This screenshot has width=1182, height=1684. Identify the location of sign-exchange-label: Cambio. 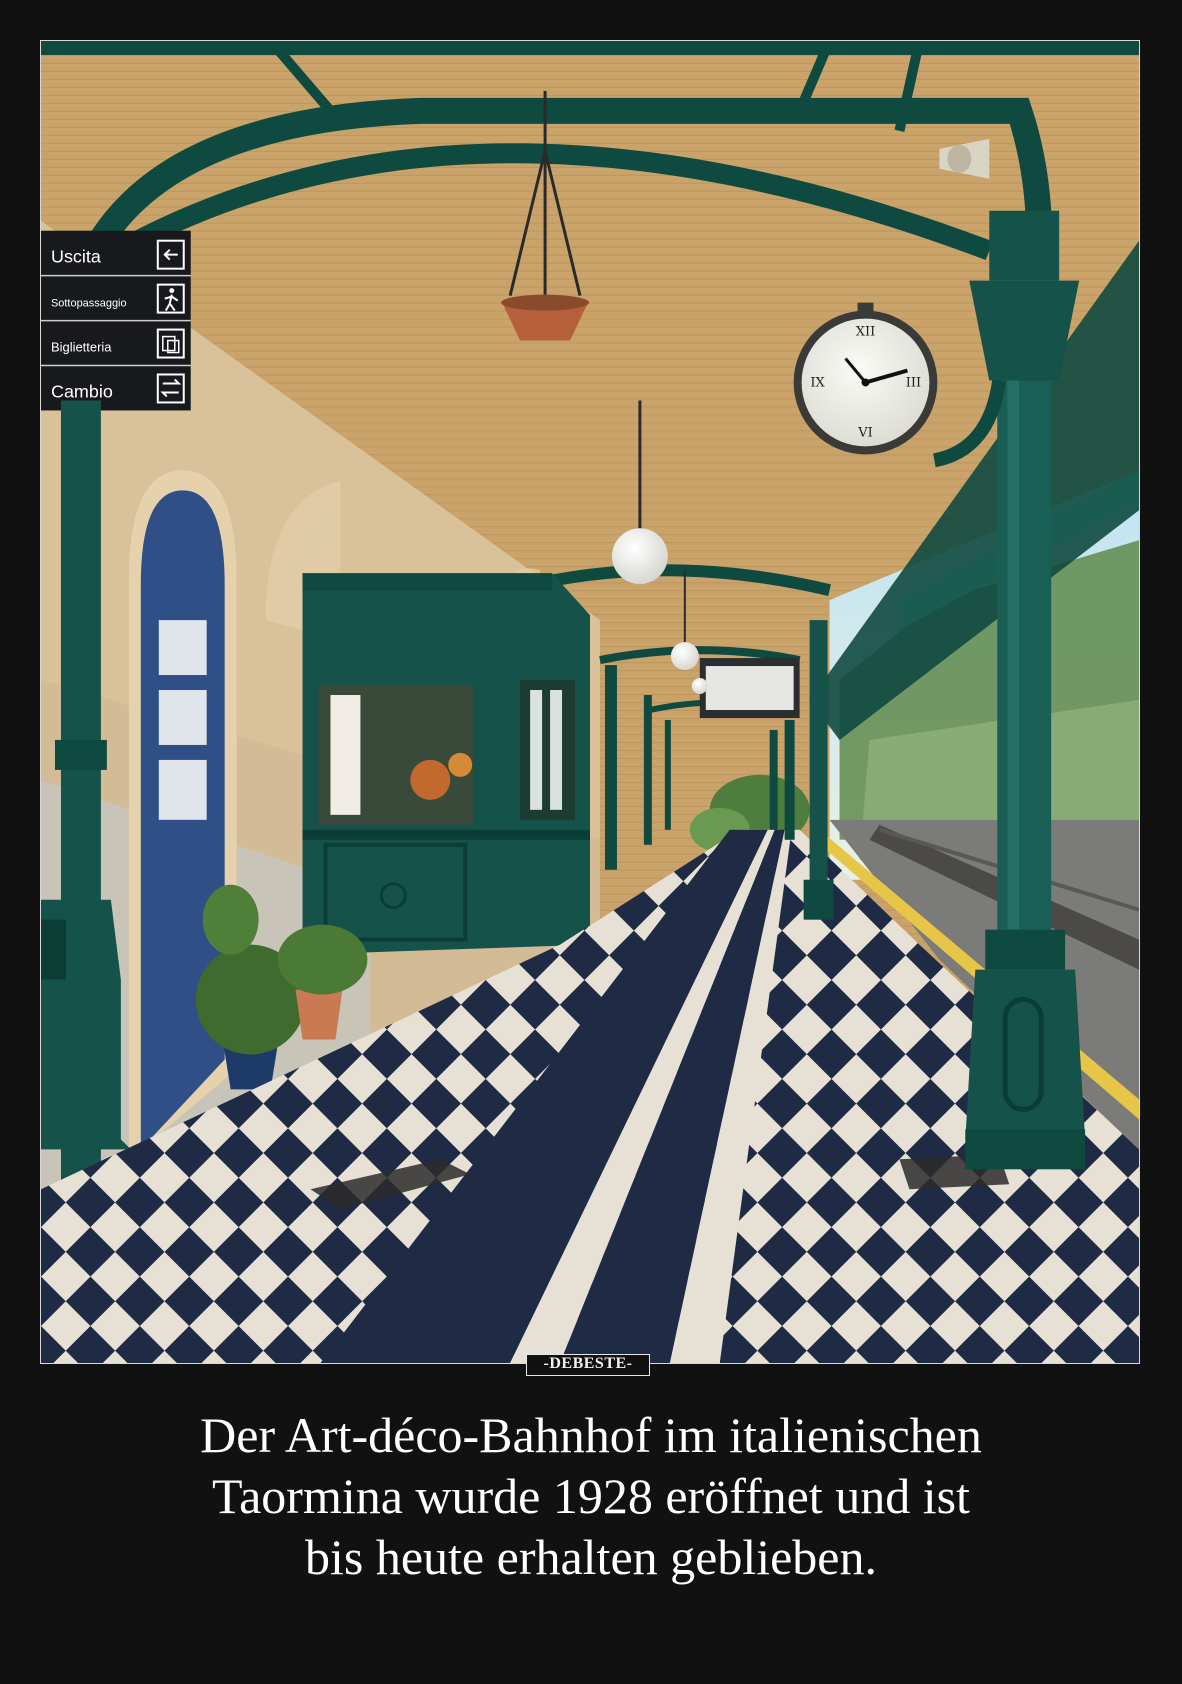
(82, 391).